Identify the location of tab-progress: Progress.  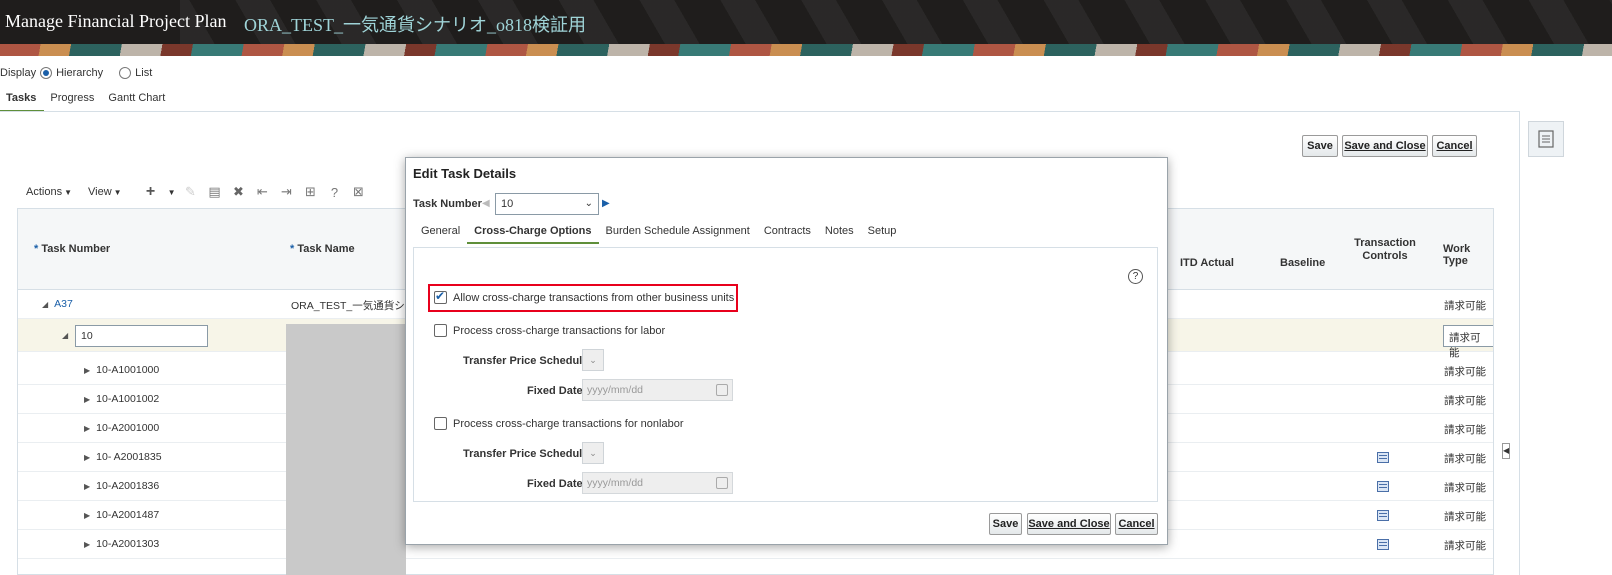
(73, 101).